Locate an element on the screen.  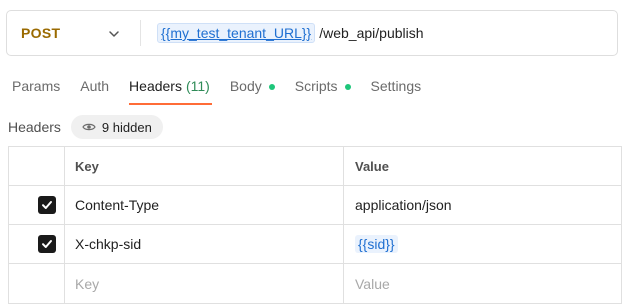
headers-count: (11) is located at coordinates (197, 86).